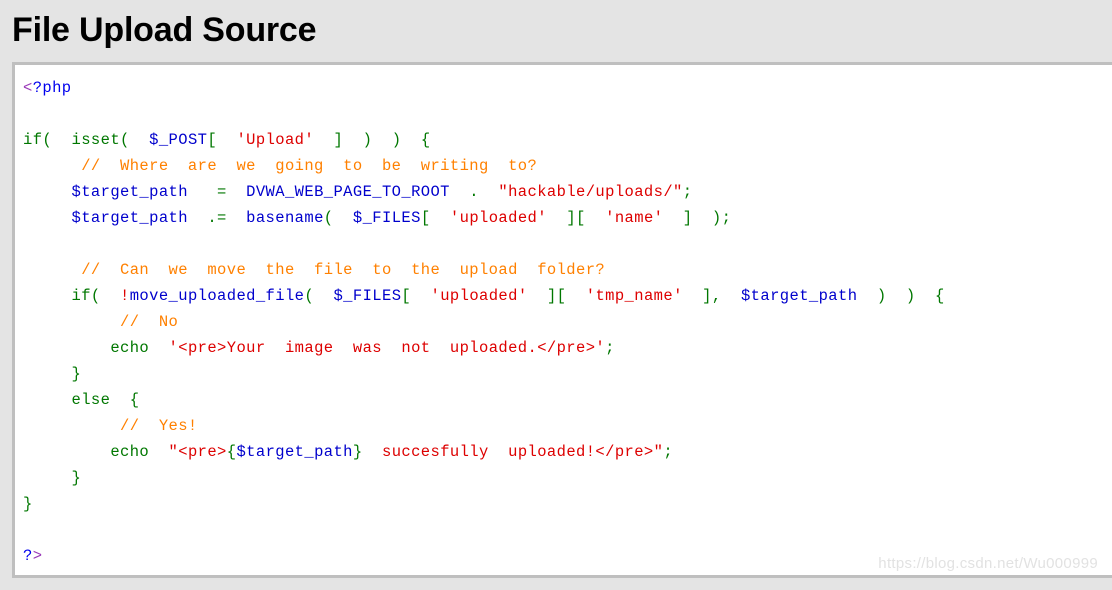 This screenshot has height=590, width=1112. Describe the element at coordinates (309, 166) in the screenshot. I see `code-line: // Where are we going to be writing to?` at that location.